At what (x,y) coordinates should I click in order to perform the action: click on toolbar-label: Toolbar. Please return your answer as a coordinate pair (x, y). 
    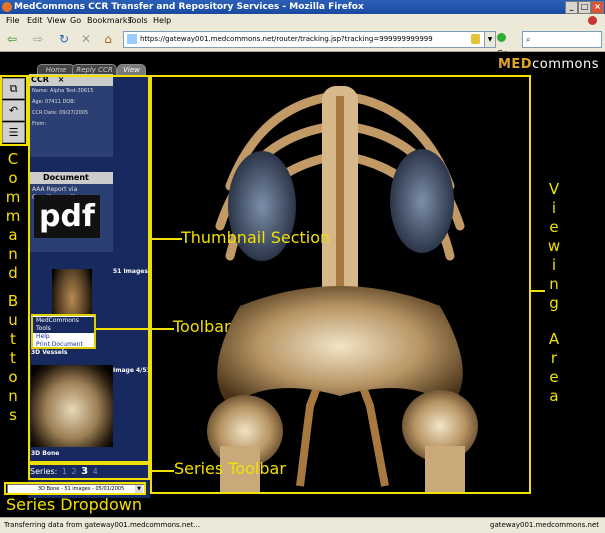
    Looking at the image, I should click on (202, 326).